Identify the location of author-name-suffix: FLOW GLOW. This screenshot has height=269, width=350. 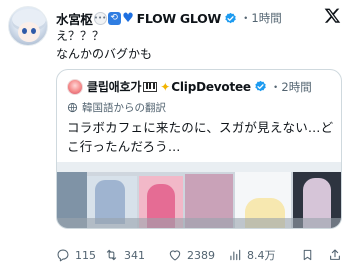
(179, 18).